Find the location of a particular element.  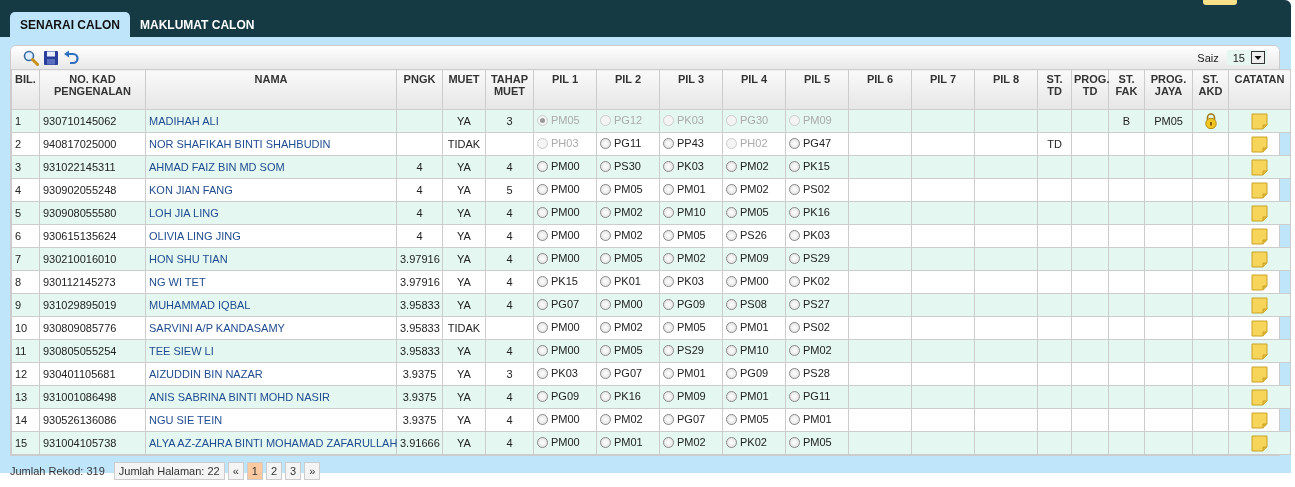

ic-number: 930615135624 is located at coordinates (80, 236).